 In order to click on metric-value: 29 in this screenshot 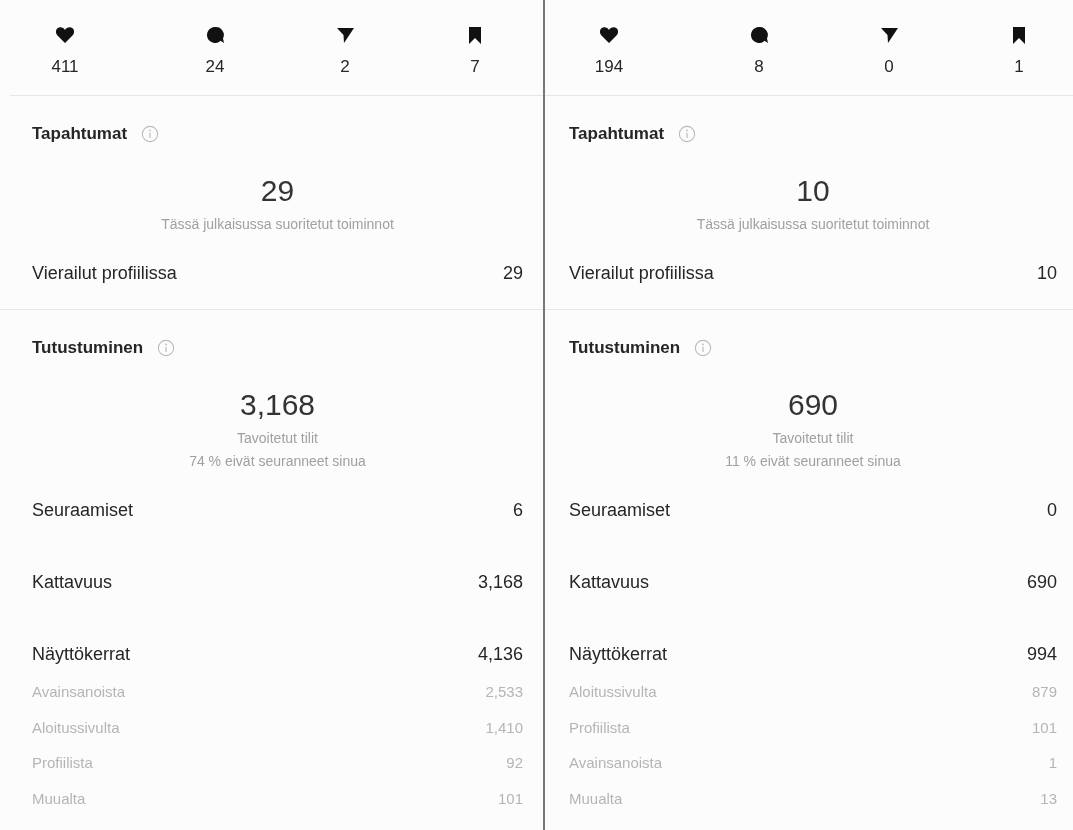, I will do `click(512, 273)`.